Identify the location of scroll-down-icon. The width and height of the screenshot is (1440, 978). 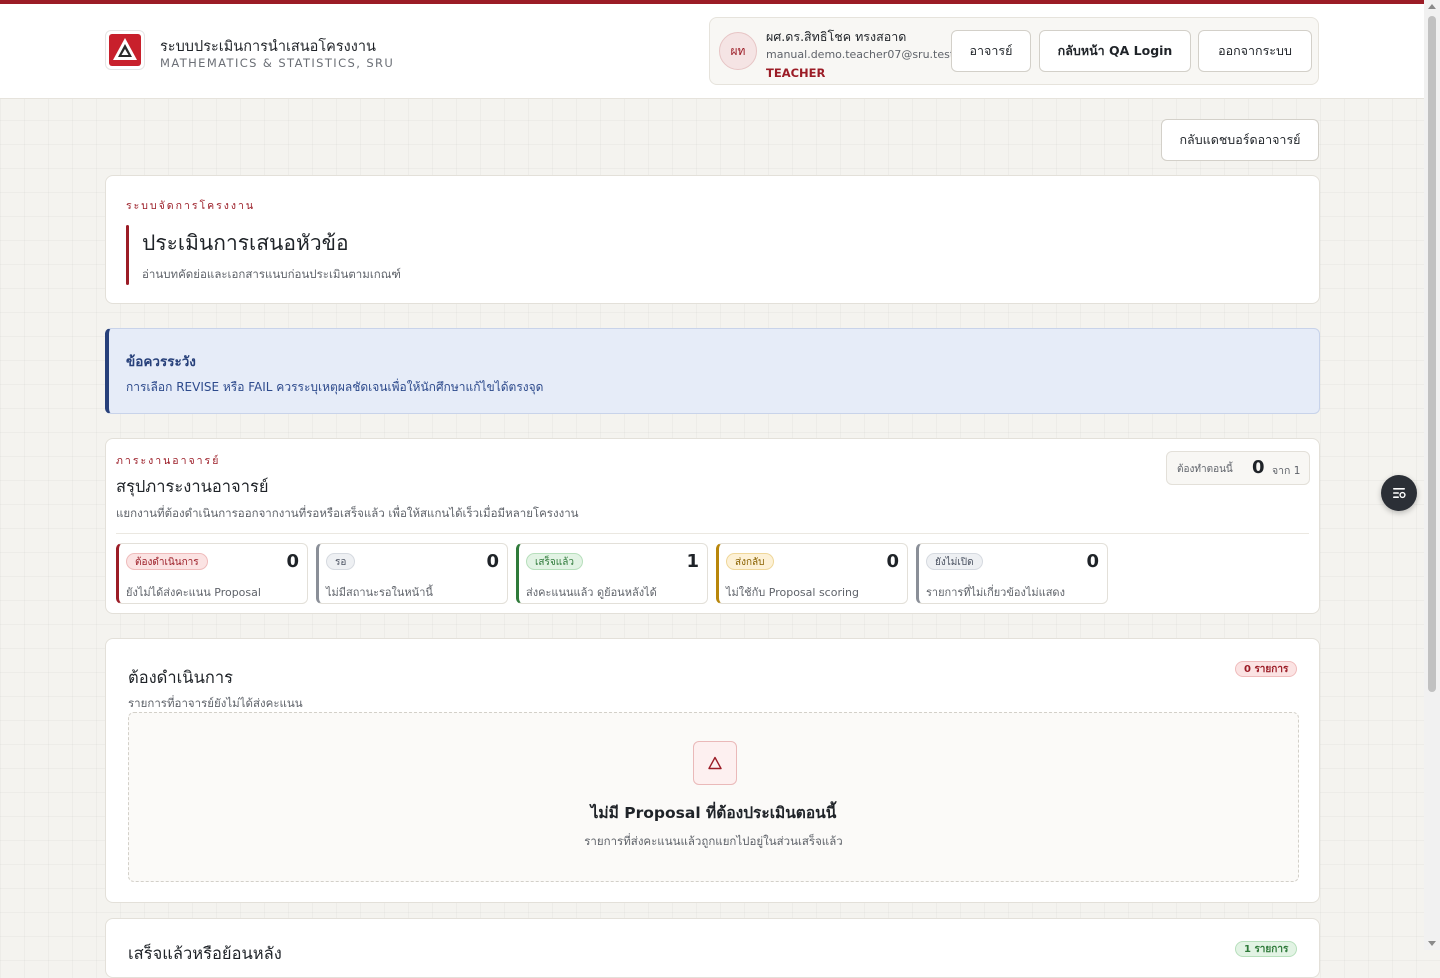
(1432, 943).